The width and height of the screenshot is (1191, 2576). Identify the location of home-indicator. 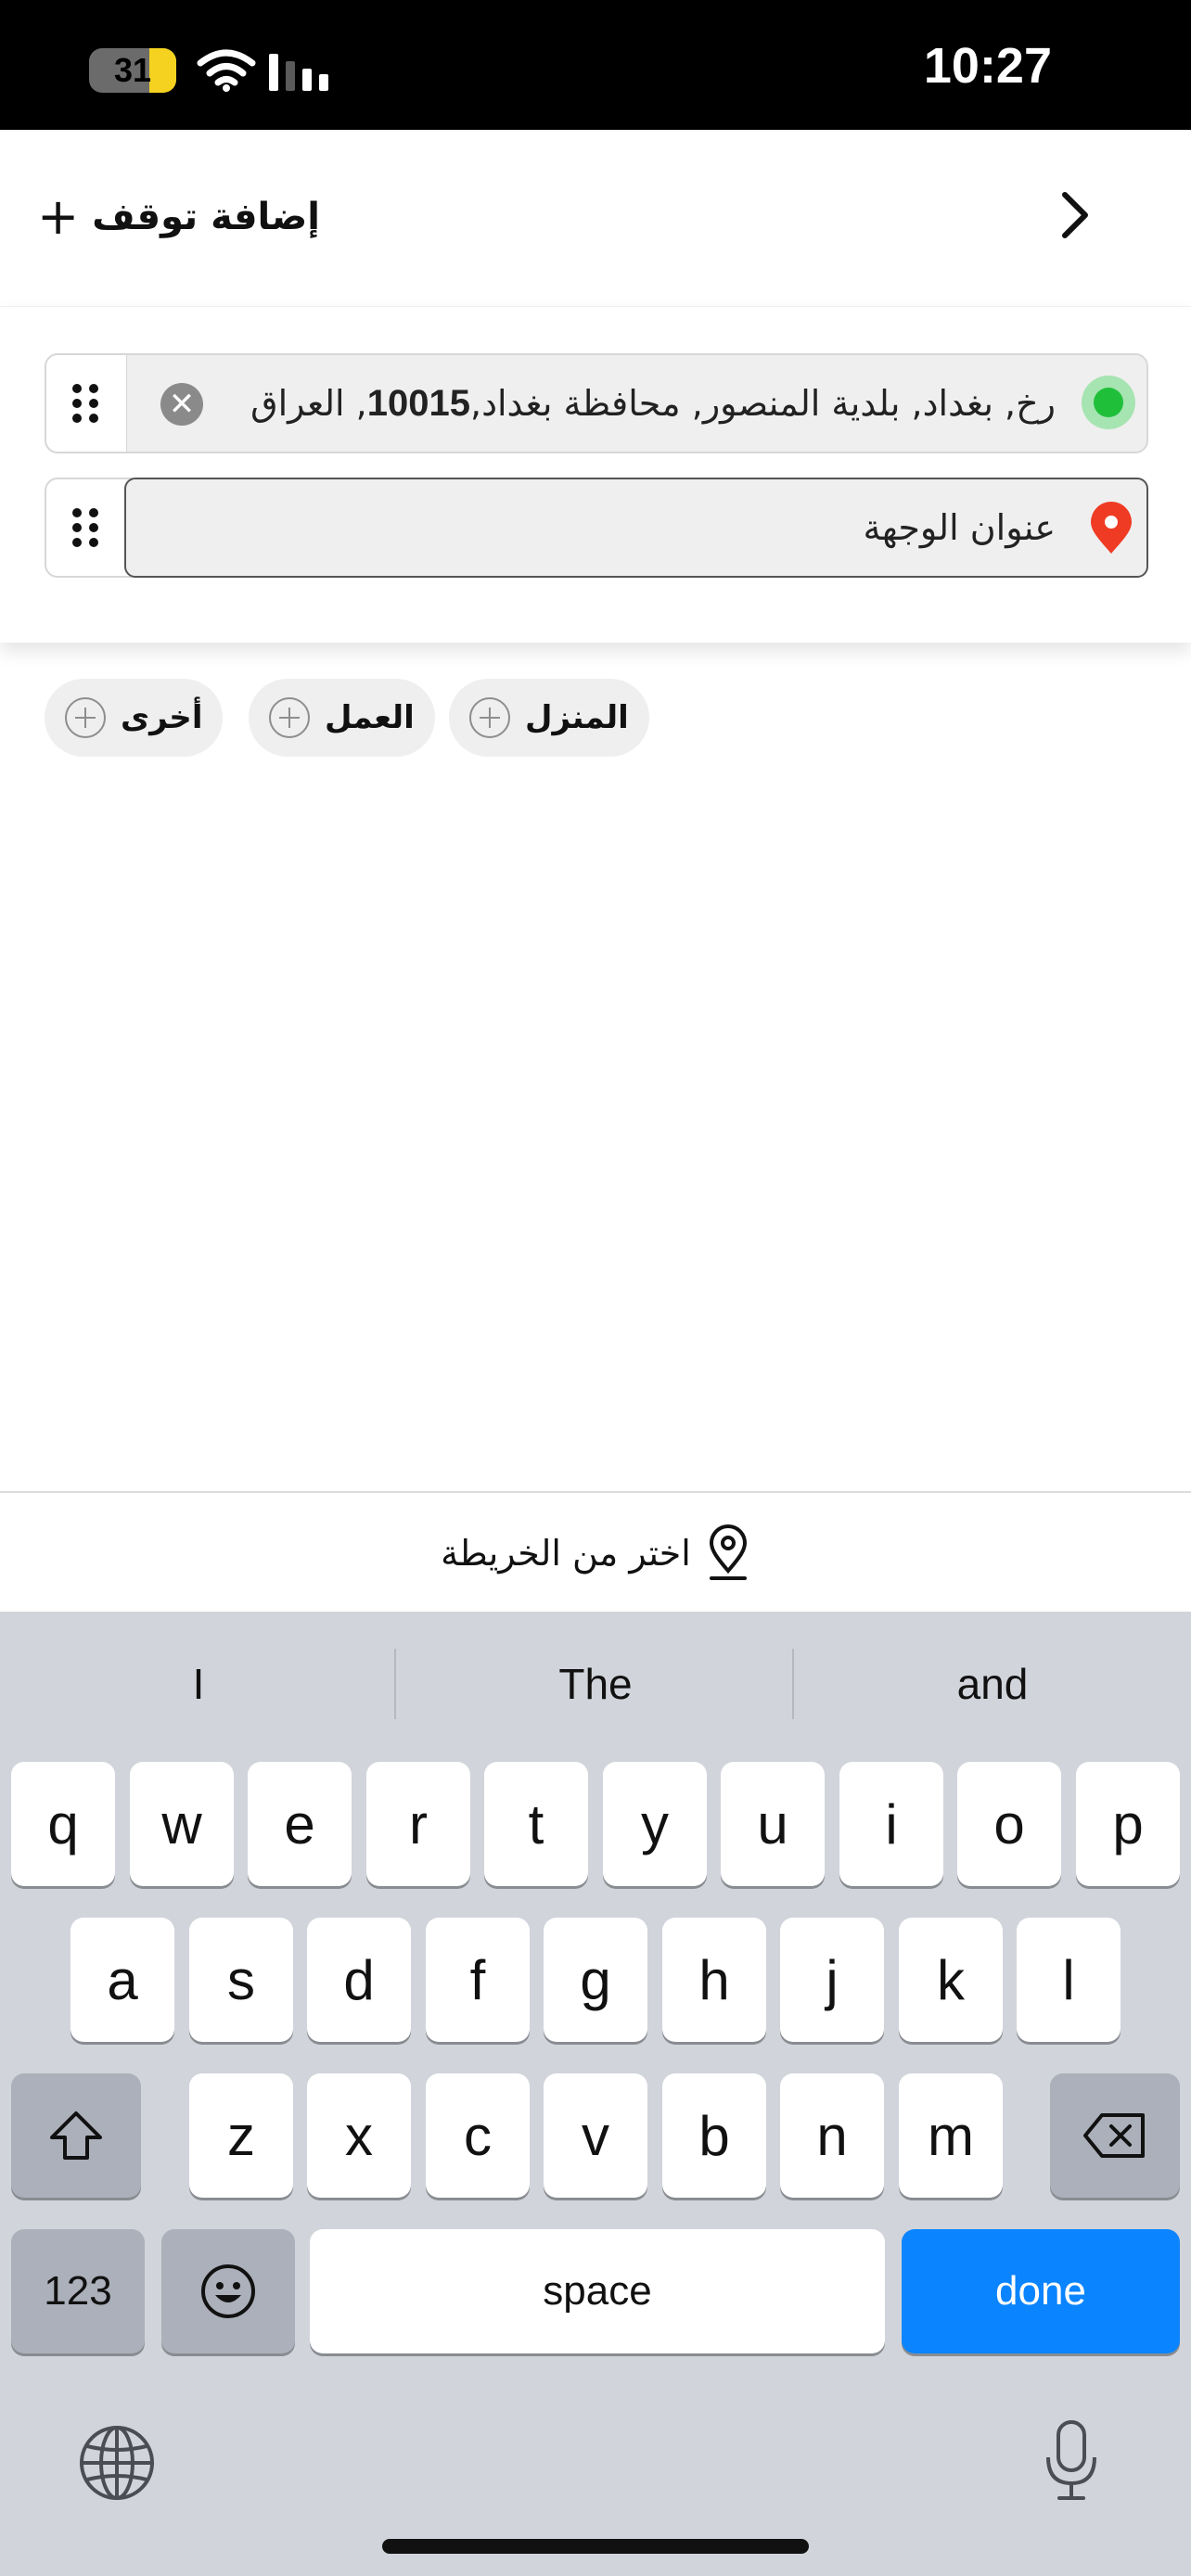
(595, 2546).